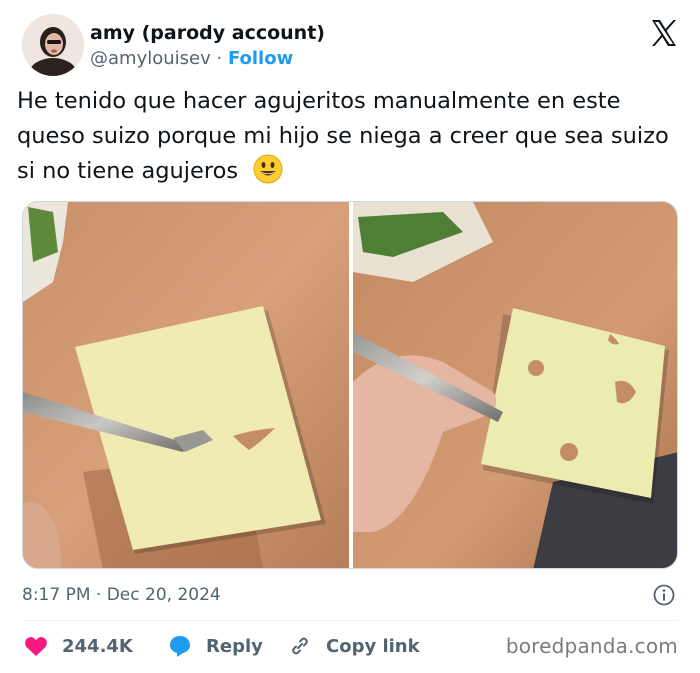  I want to click on action-bar: 244.4K Reply Copy link boredpanda.com, so click(350, 646).